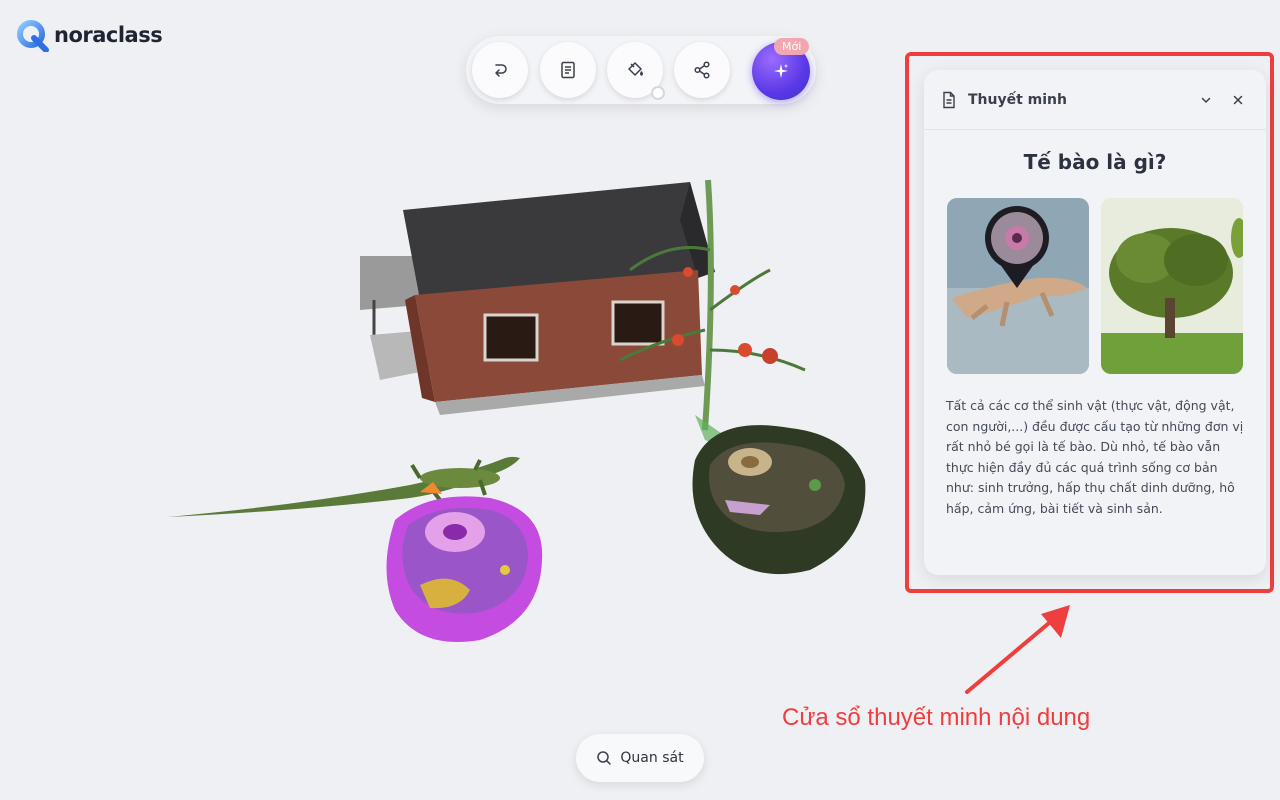 The height and width of the screenshot is (800, 1280). Describe the element at coordinates (1095, 162) in the screenshot. I see `panel-heading: Tế bào là gì?` at that location.